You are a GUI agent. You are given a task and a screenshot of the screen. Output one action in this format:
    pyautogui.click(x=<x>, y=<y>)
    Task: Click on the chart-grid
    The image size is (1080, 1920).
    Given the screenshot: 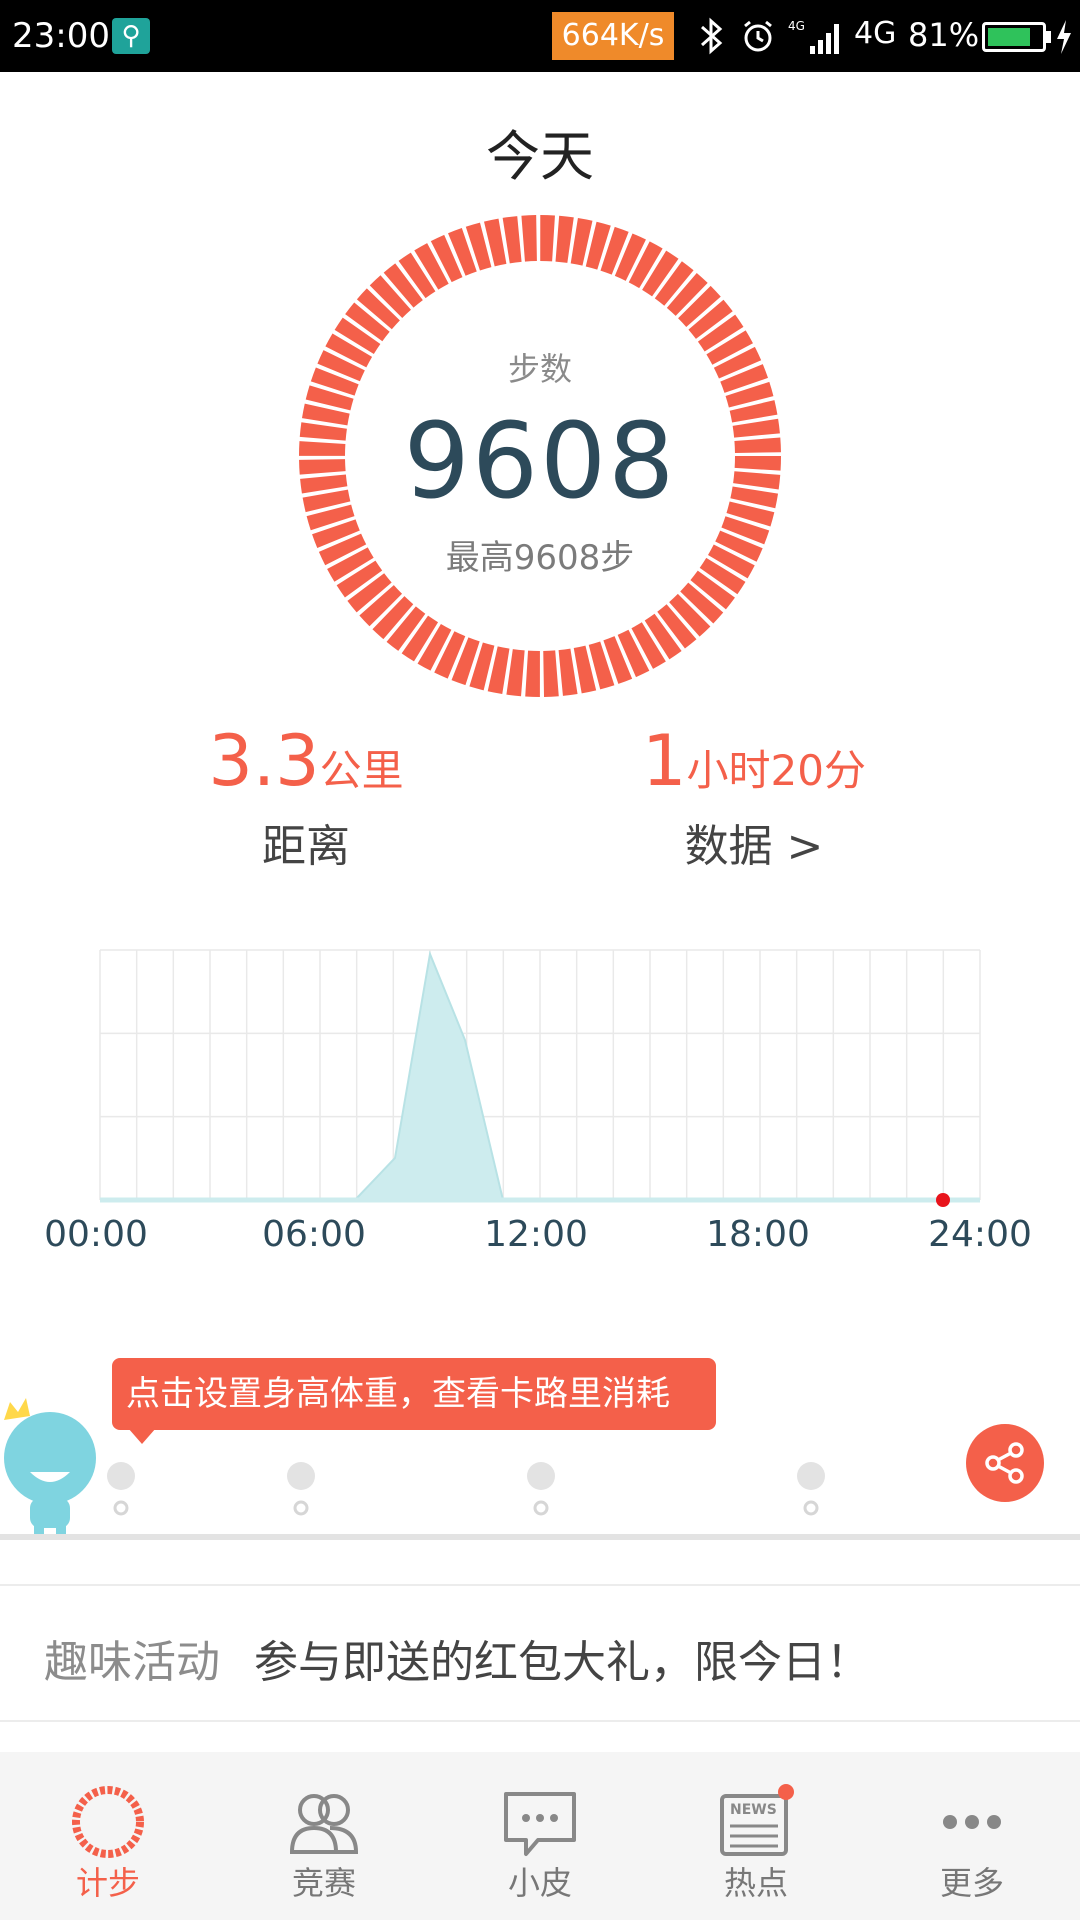 What is the action you would take?
    pyautogui.click(x=540, y=1075)
    